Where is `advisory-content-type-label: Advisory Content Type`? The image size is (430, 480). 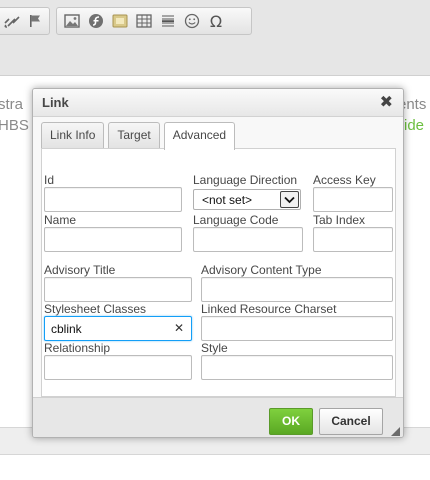
advisory-content-type-label: Advisory Content Type is located at coordinates (261, 270).